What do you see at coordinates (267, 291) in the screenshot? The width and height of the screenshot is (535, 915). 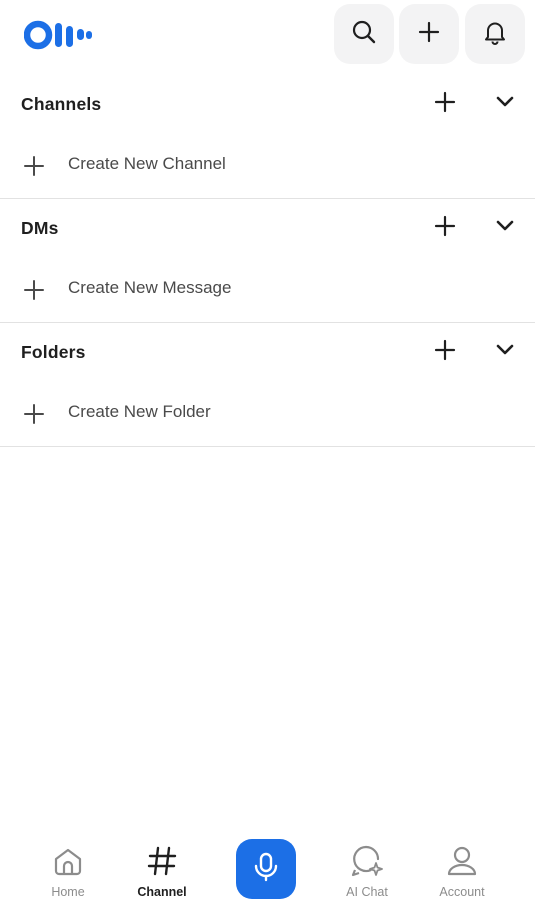 I see `create-message-row: Create New Message` at bounding box center [267, 291].